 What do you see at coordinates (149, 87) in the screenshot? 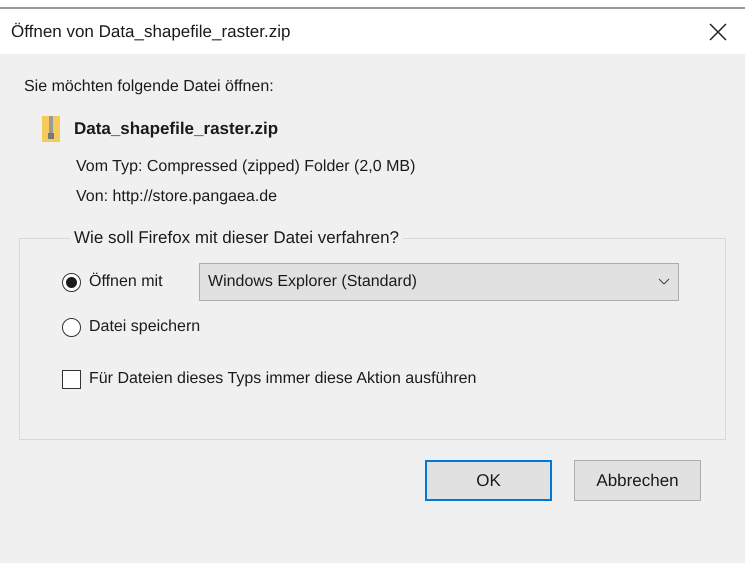
I see `intro-text: Sie möchten folgende Datei öffnen:` at bounding box center [149, 87].